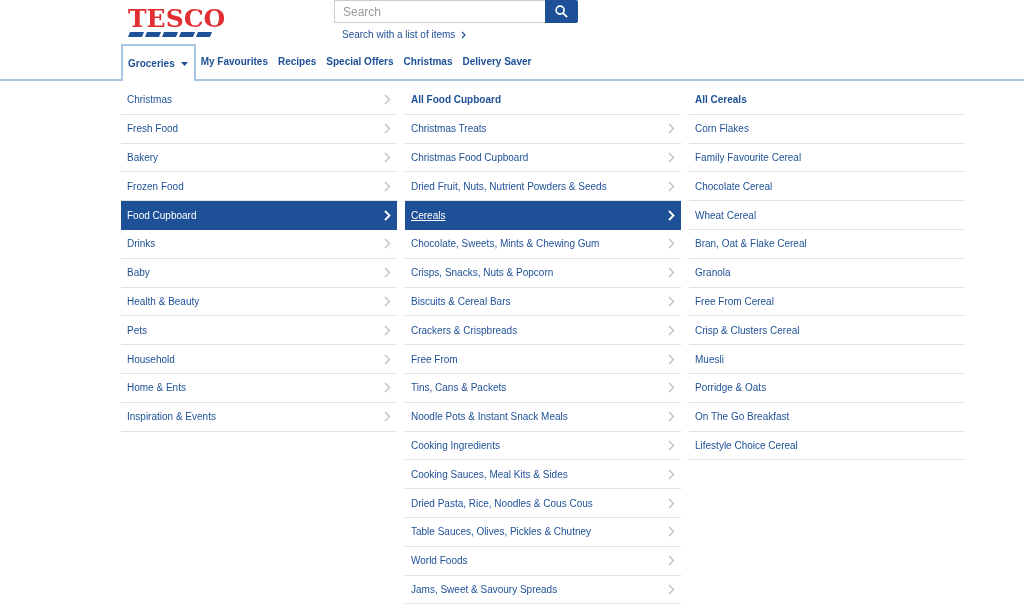 Image resolution: width=1024 pixels, height=609 pixels. I want to click on menu-item: Cereals, so click(543, 215).